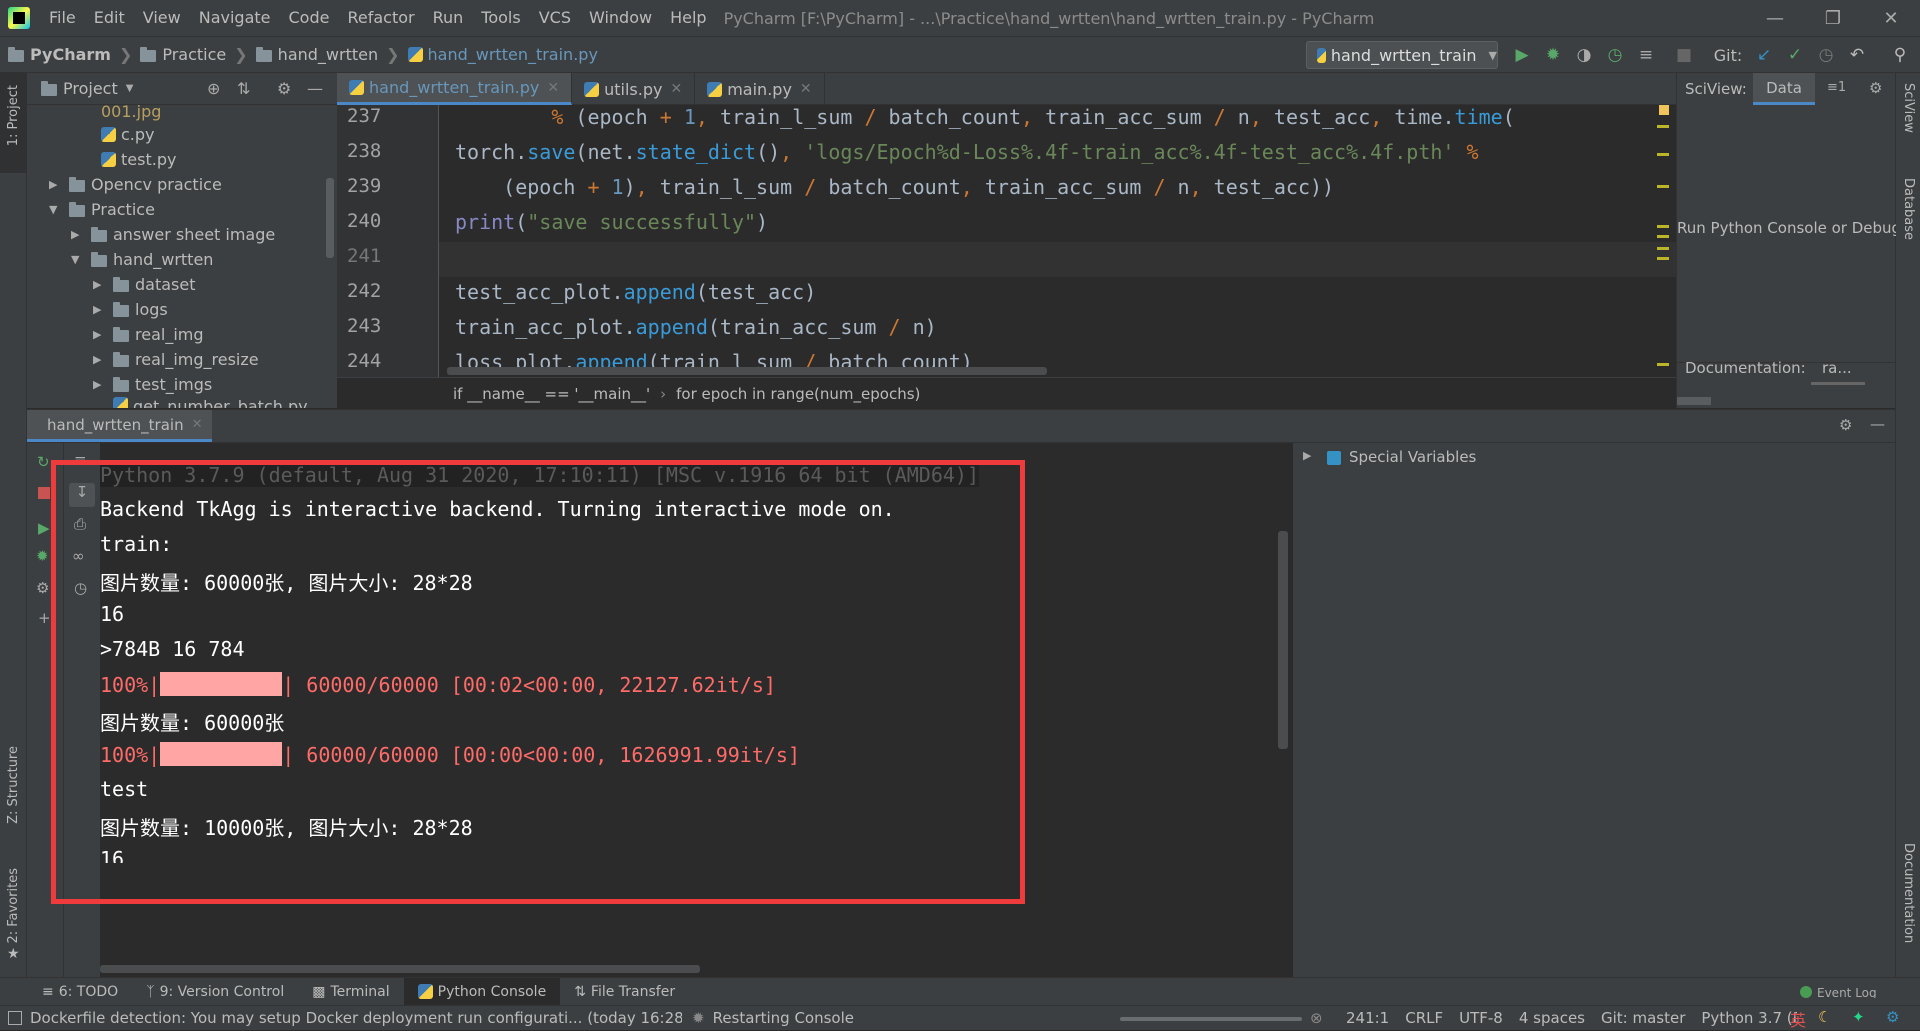  What do you see at coordinates (688, 18) in the screenshot?
I see `menu-help: Help` at bounding box center [688, 18].